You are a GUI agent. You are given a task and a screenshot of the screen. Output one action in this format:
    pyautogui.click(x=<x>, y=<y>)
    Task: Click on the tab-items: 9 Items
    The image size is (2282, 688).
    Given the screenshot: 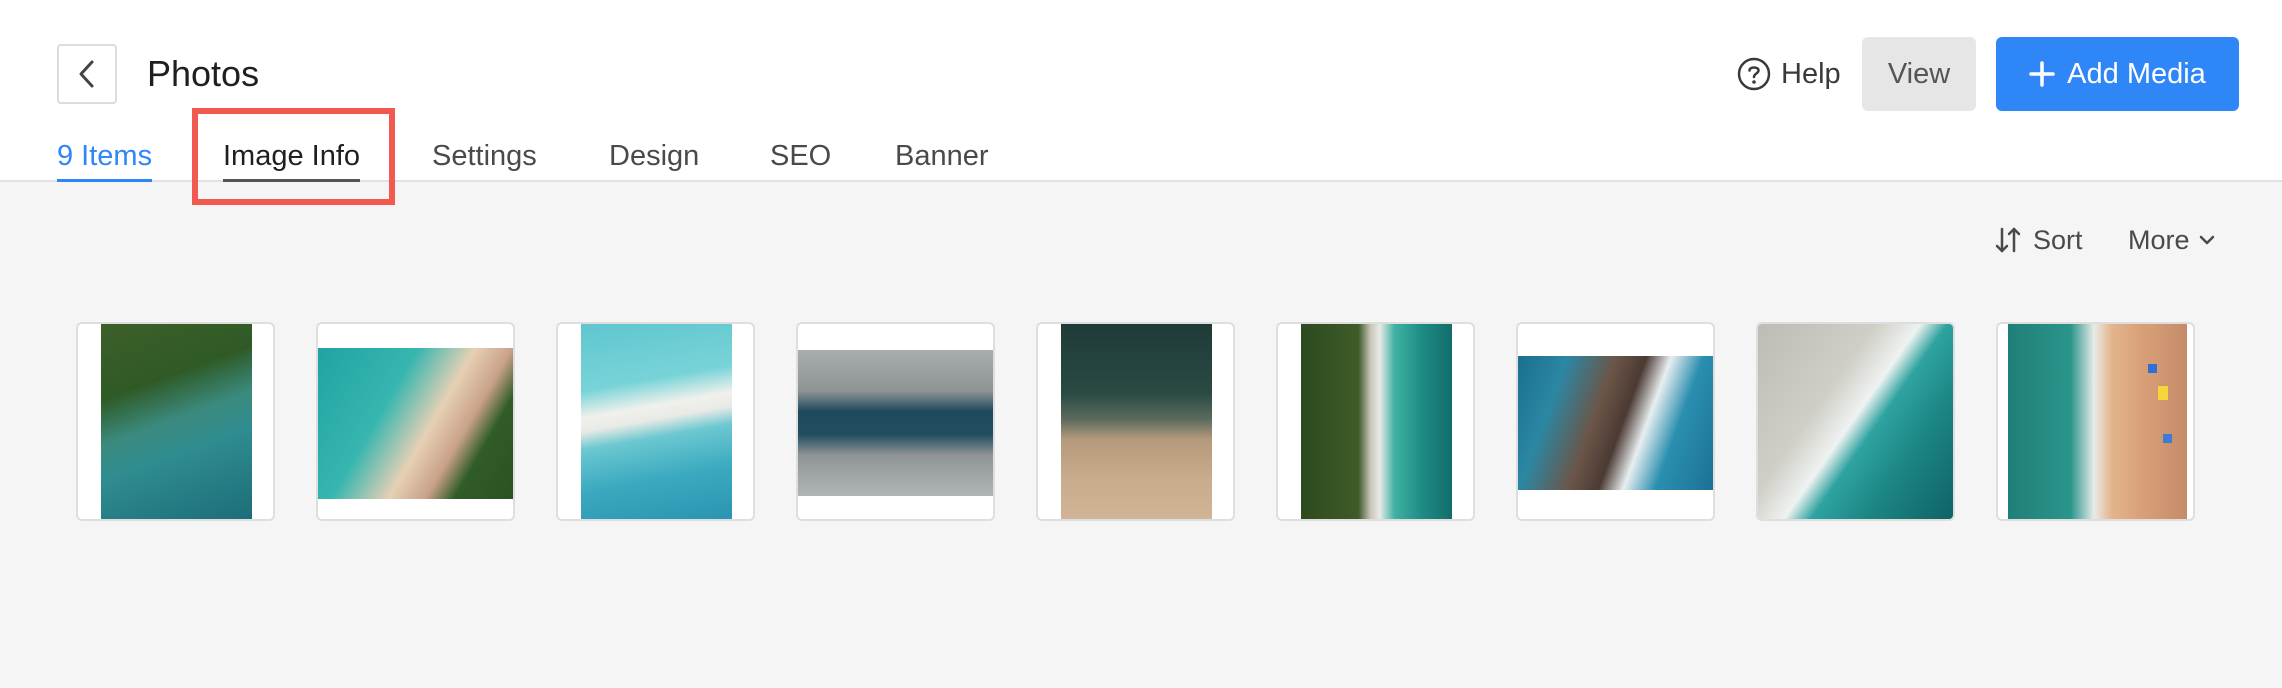 What is the action you would take?
    pyautogui.click(x=105, y=160)
    